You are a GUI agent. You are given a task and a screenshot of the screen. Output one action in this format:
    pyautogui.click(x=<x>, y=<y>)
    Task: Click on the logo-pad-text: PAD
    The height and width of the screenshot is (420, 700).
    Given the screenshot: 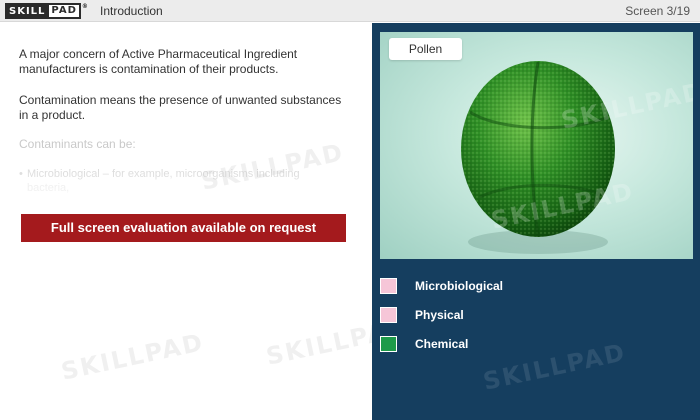 What is the action you would take?
    pyautogui.click(x=64, y=11)
    